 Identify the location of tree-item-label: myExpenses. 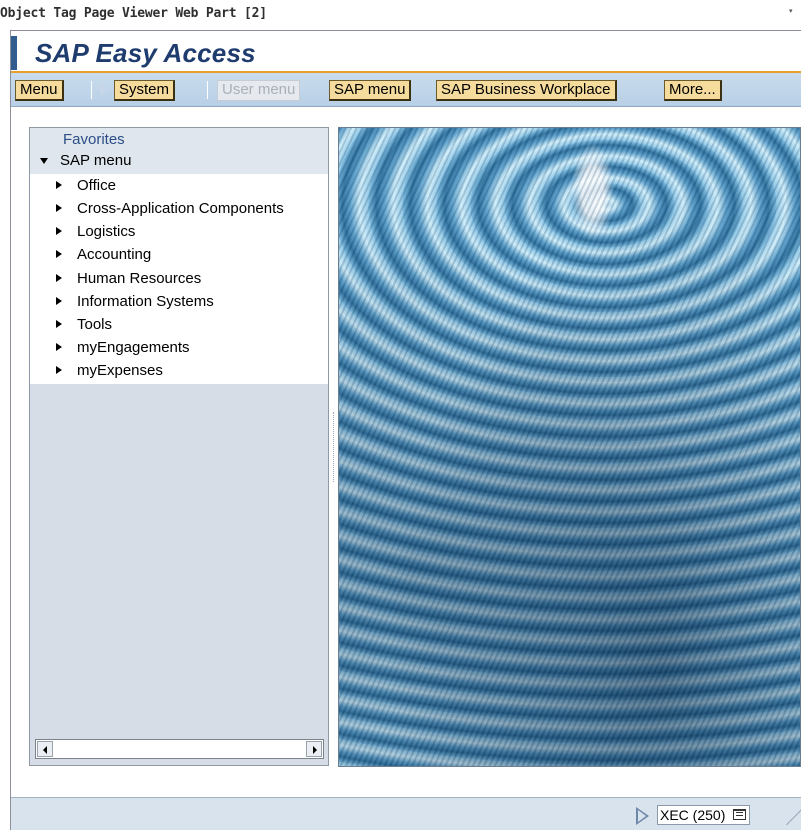
(120, 370).